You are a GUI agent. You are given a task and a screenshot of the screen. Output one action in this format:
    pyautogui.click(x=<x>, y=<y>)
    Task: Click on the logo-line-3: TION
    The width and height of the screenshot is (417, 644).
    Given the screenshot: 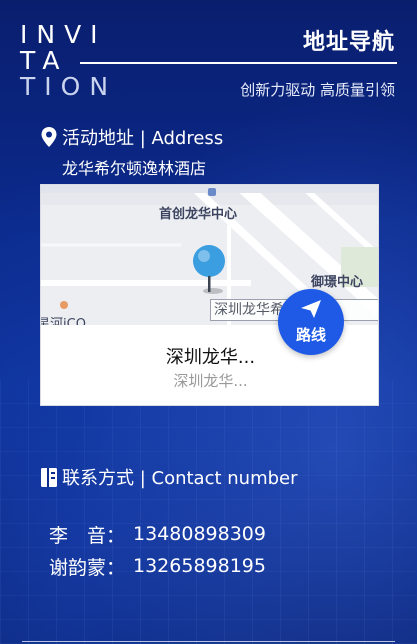 What is the action you would take?
    pyautogui.click(x=69, y=86)
    